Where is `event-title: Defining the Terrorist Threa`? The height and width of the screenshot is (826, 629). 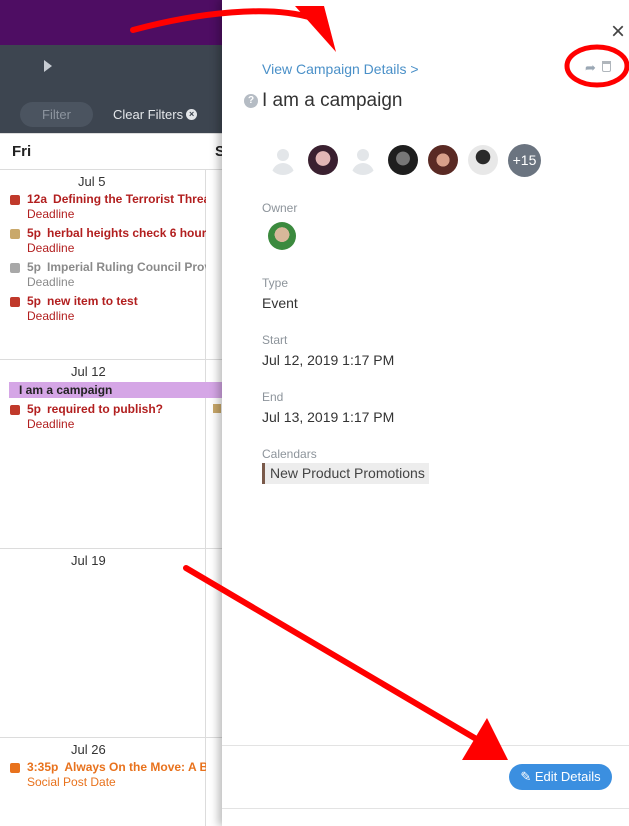
event-title: Defining the Terrorist Threa is located at coordinates (129, 199).